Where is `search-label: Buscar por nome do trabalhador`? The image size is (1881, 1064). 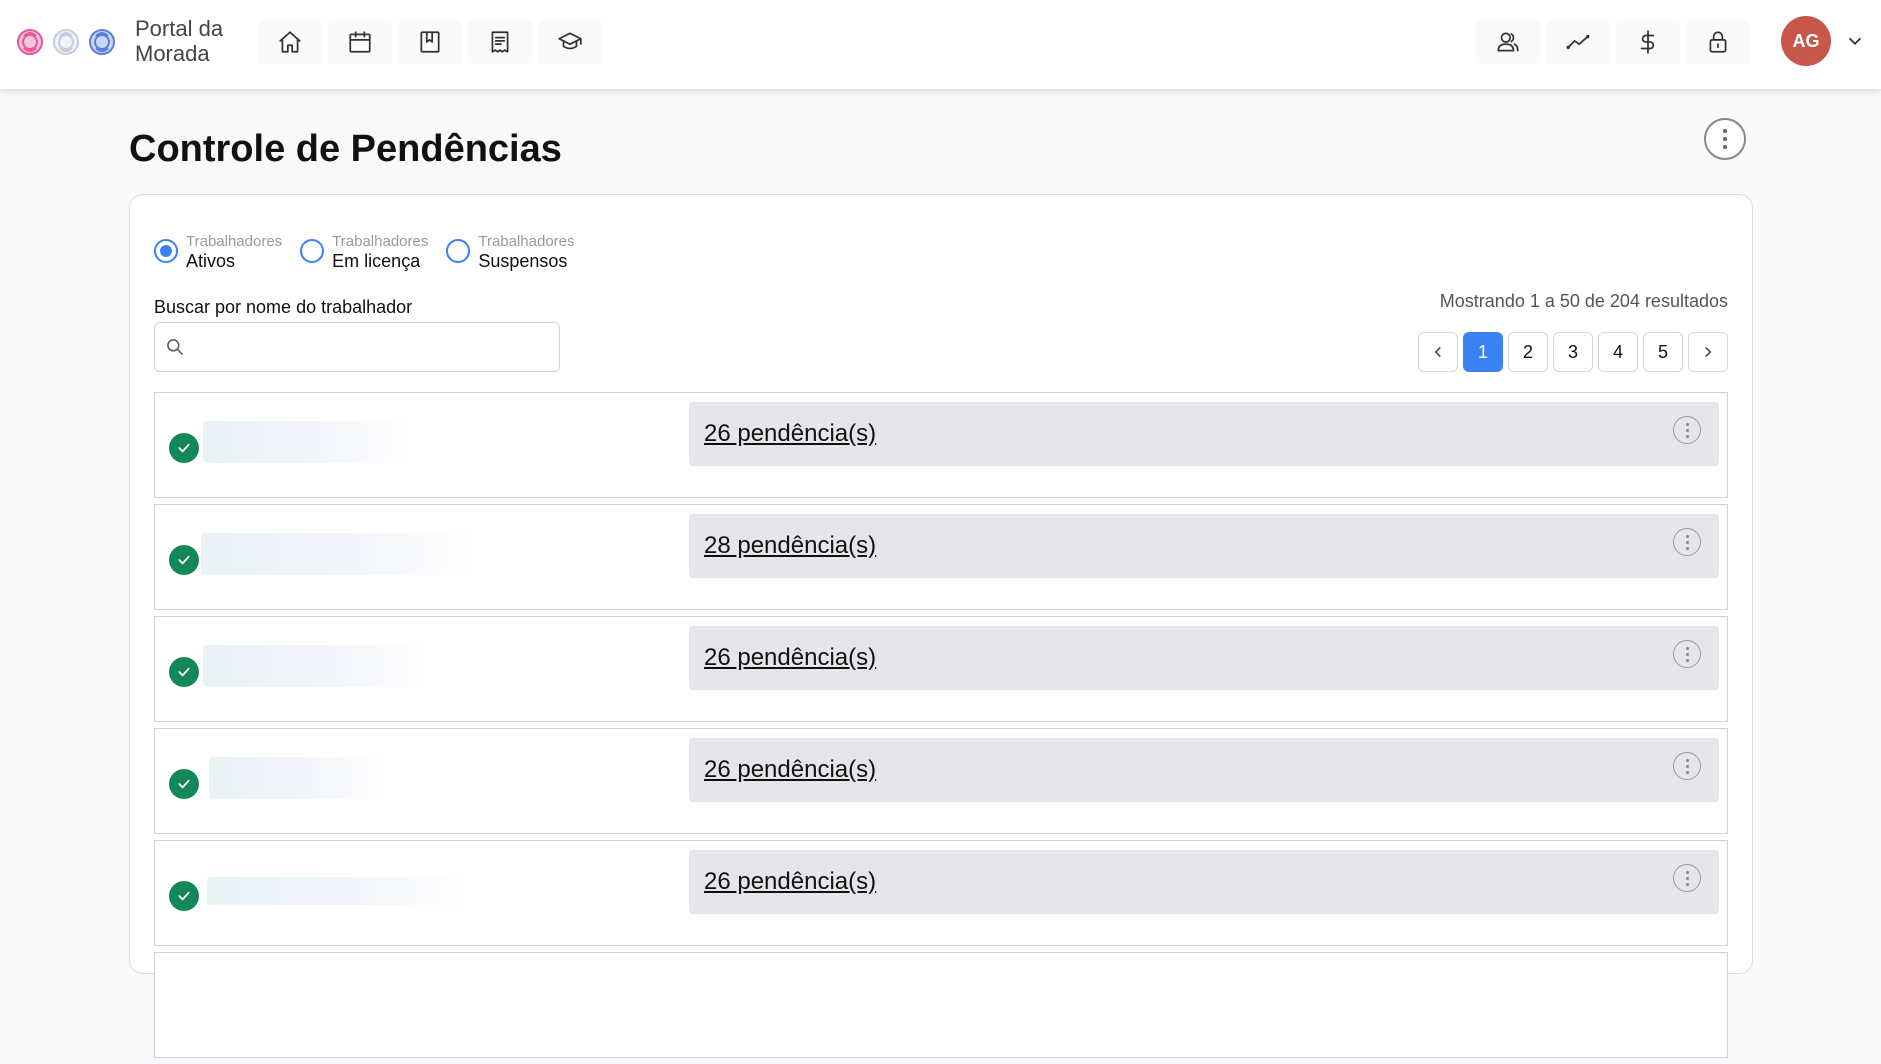 search-label: Buscar por nome do trabalhador is located at coordinates (283, 307).